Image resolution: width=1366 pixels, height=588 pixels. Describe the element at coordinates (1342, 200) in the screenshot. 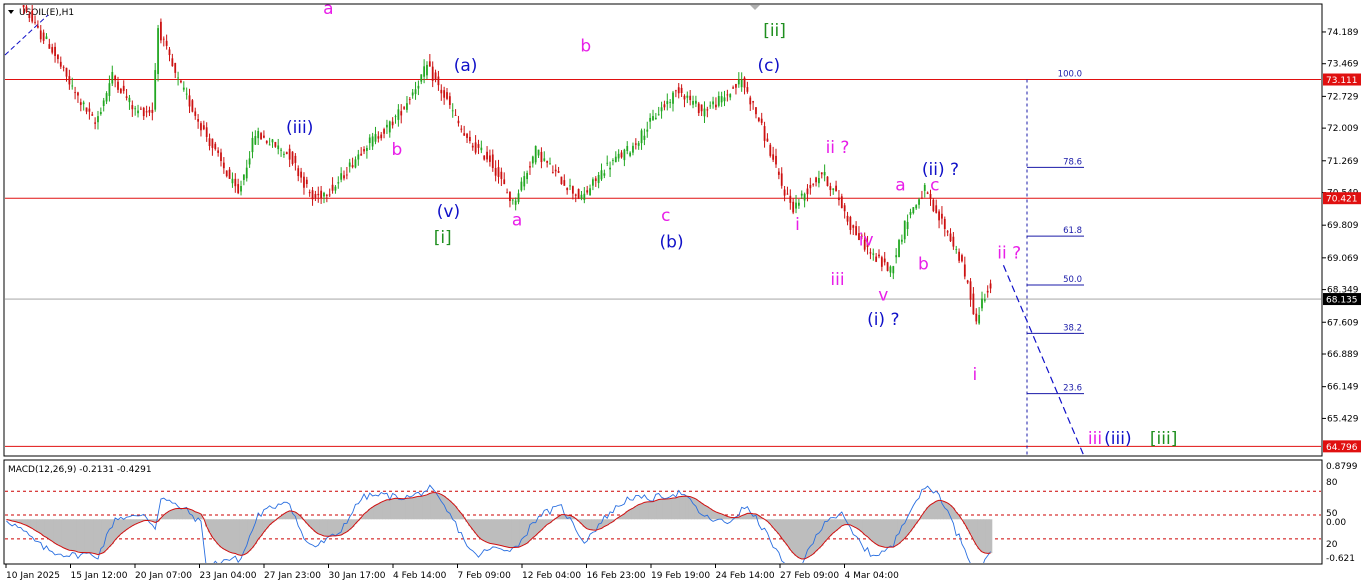

I see `level-tag-label: 70.421` at that location.